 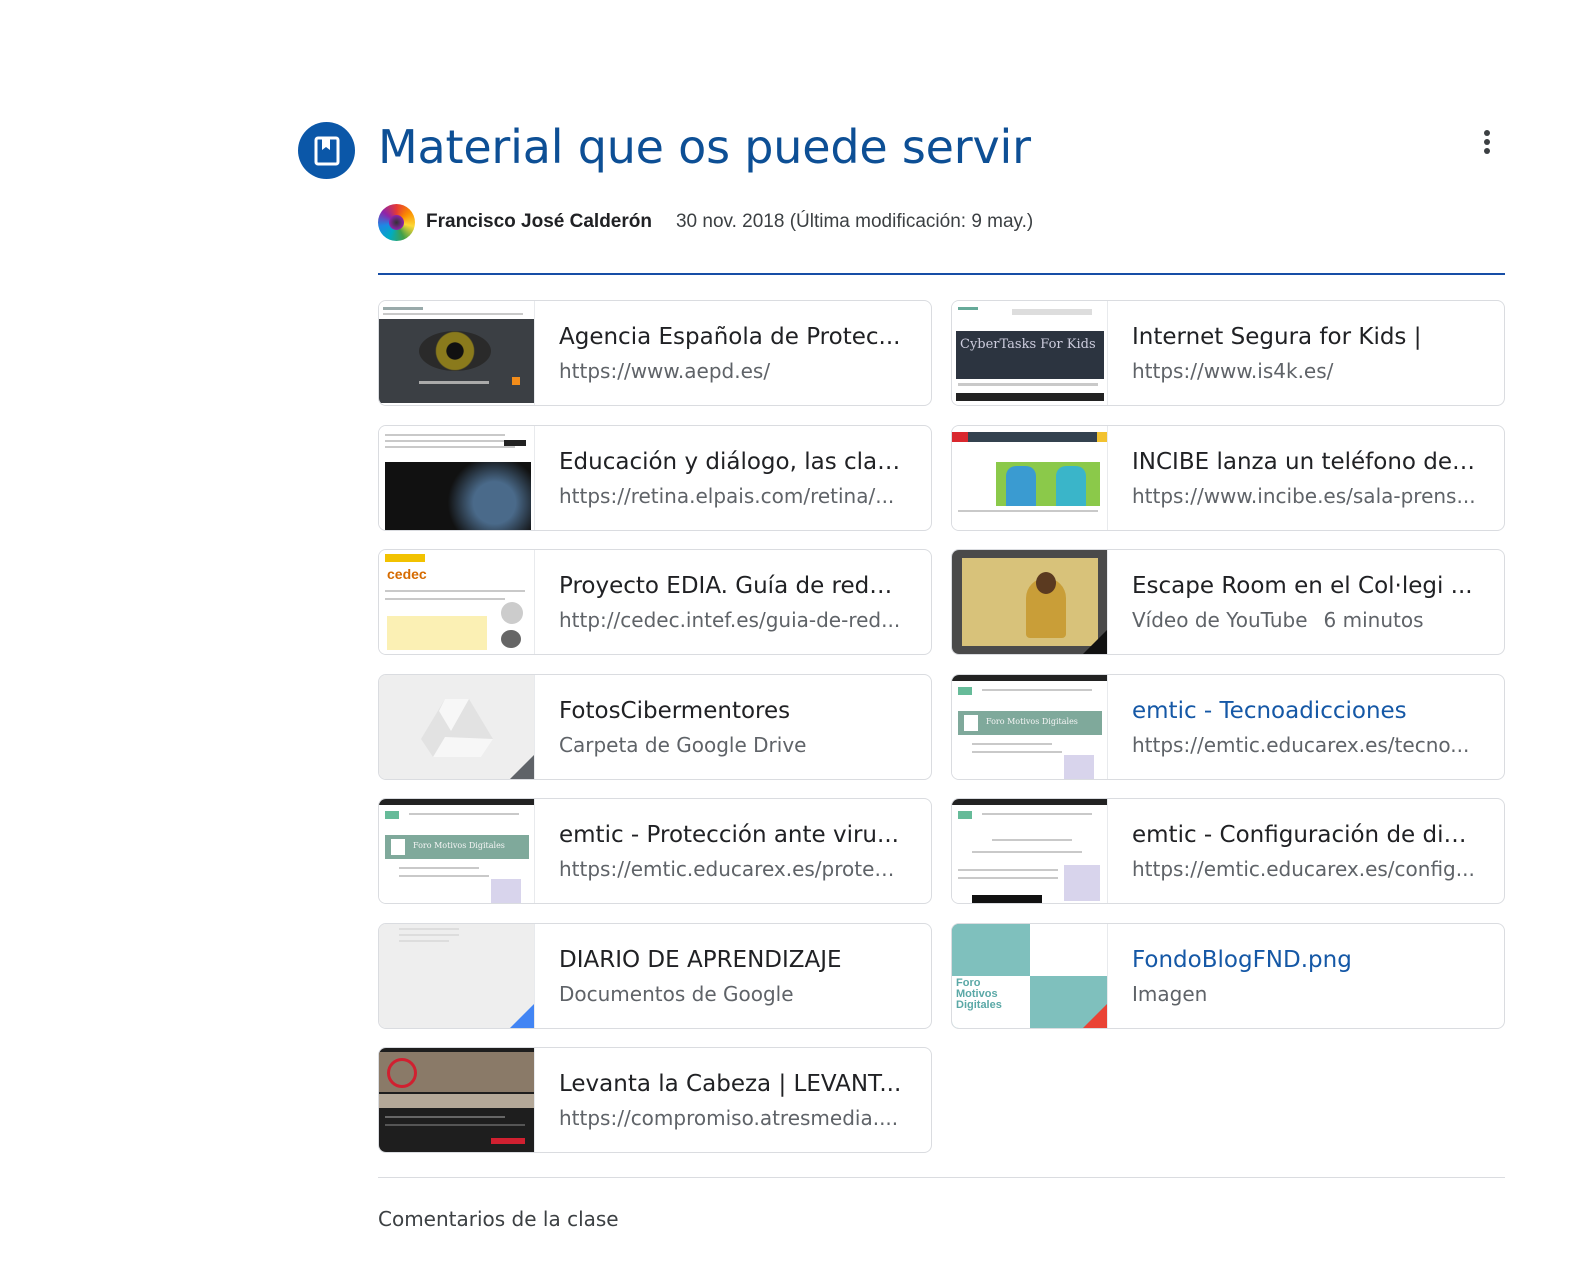 I want to click on material-subtitle: https://www.is4k.es/, so click(x=1304, y=371).